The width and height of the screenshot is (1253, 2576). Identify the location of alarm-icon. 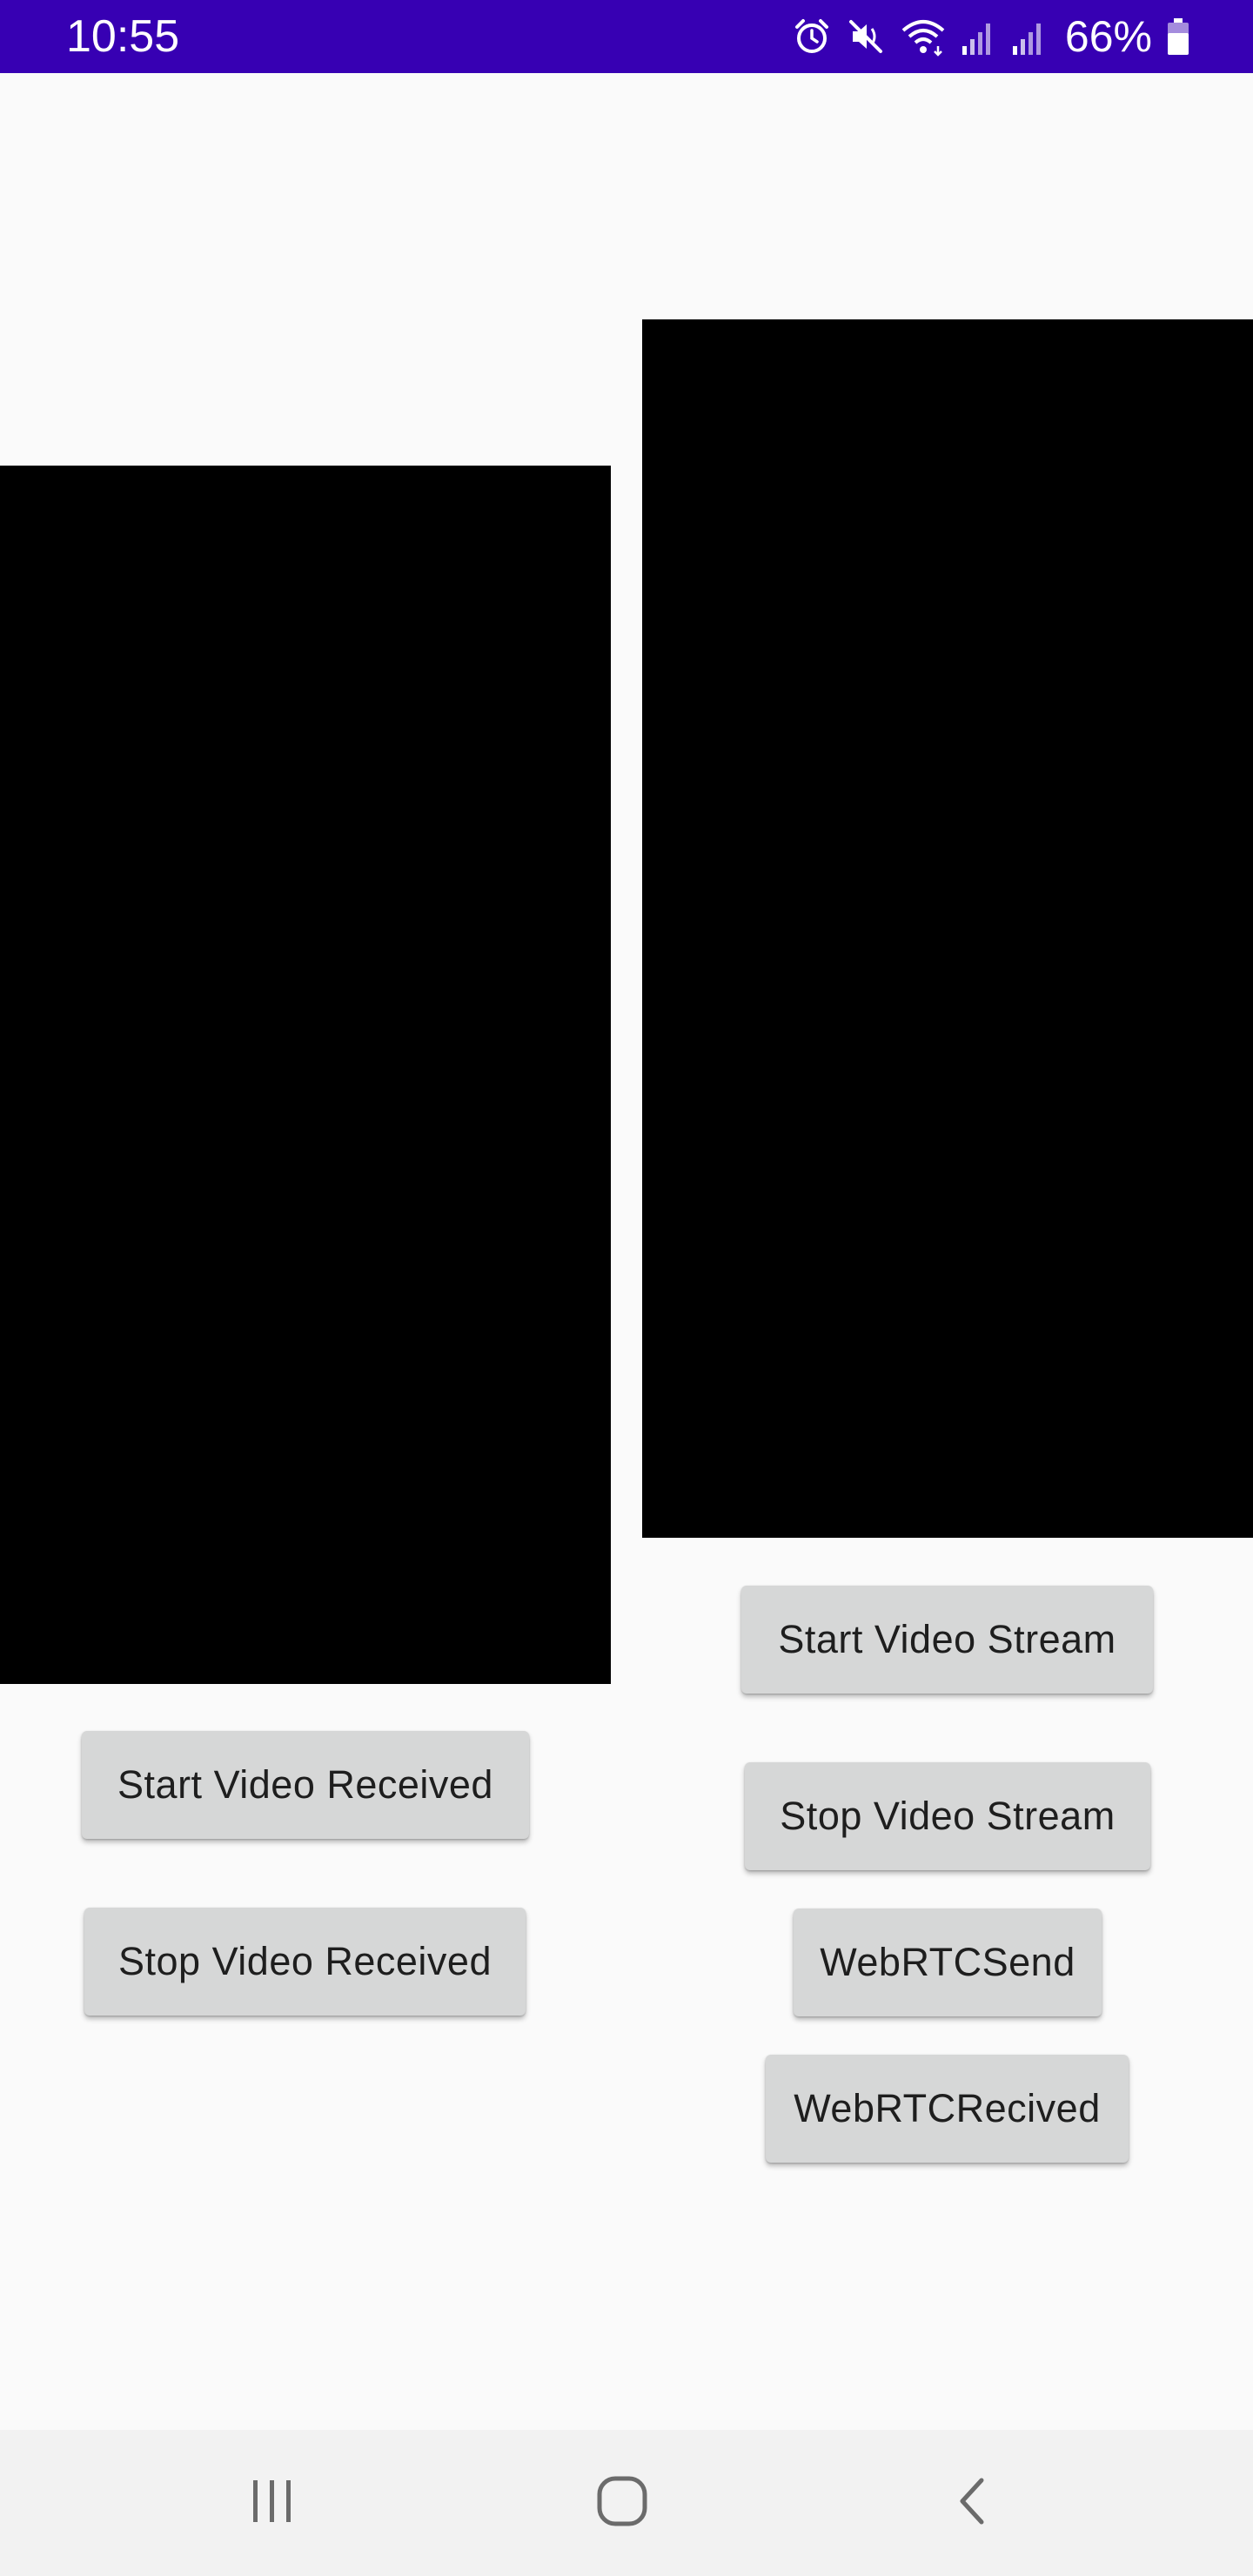
(812, 37).